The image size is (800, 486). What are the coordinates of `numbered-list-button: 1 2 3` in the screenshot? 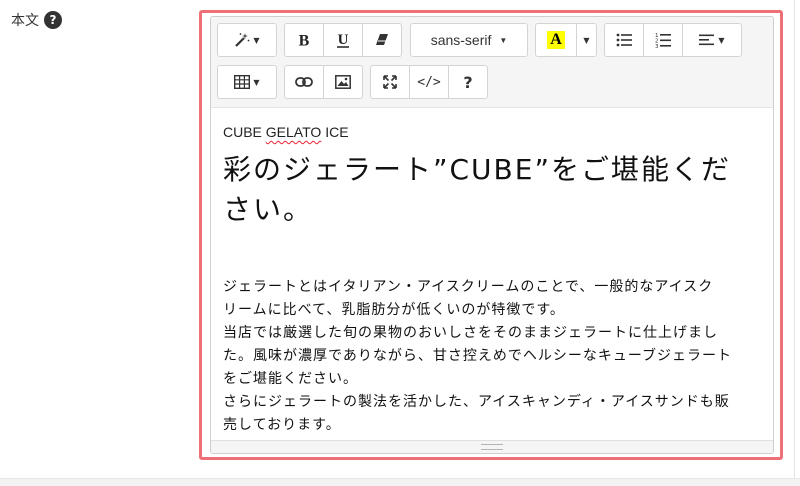 It's located at (663, 40).